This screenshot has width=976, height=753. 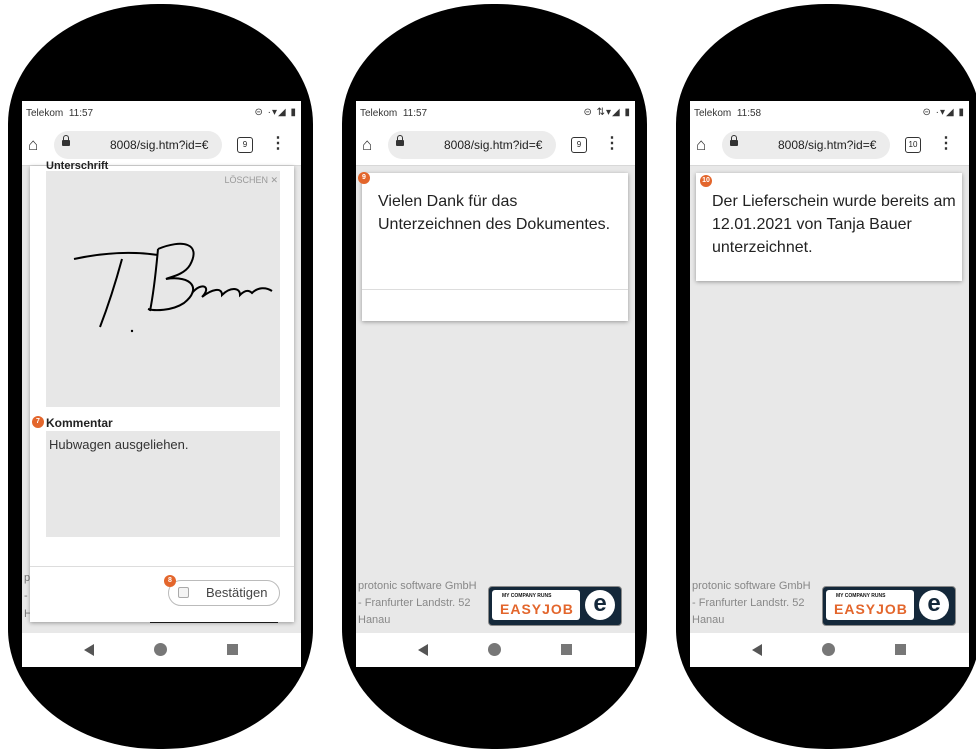 What do you see at coordinates (173, 287) in the screenshot?
I see `signature-drawing` at bounding box center [173, 287].